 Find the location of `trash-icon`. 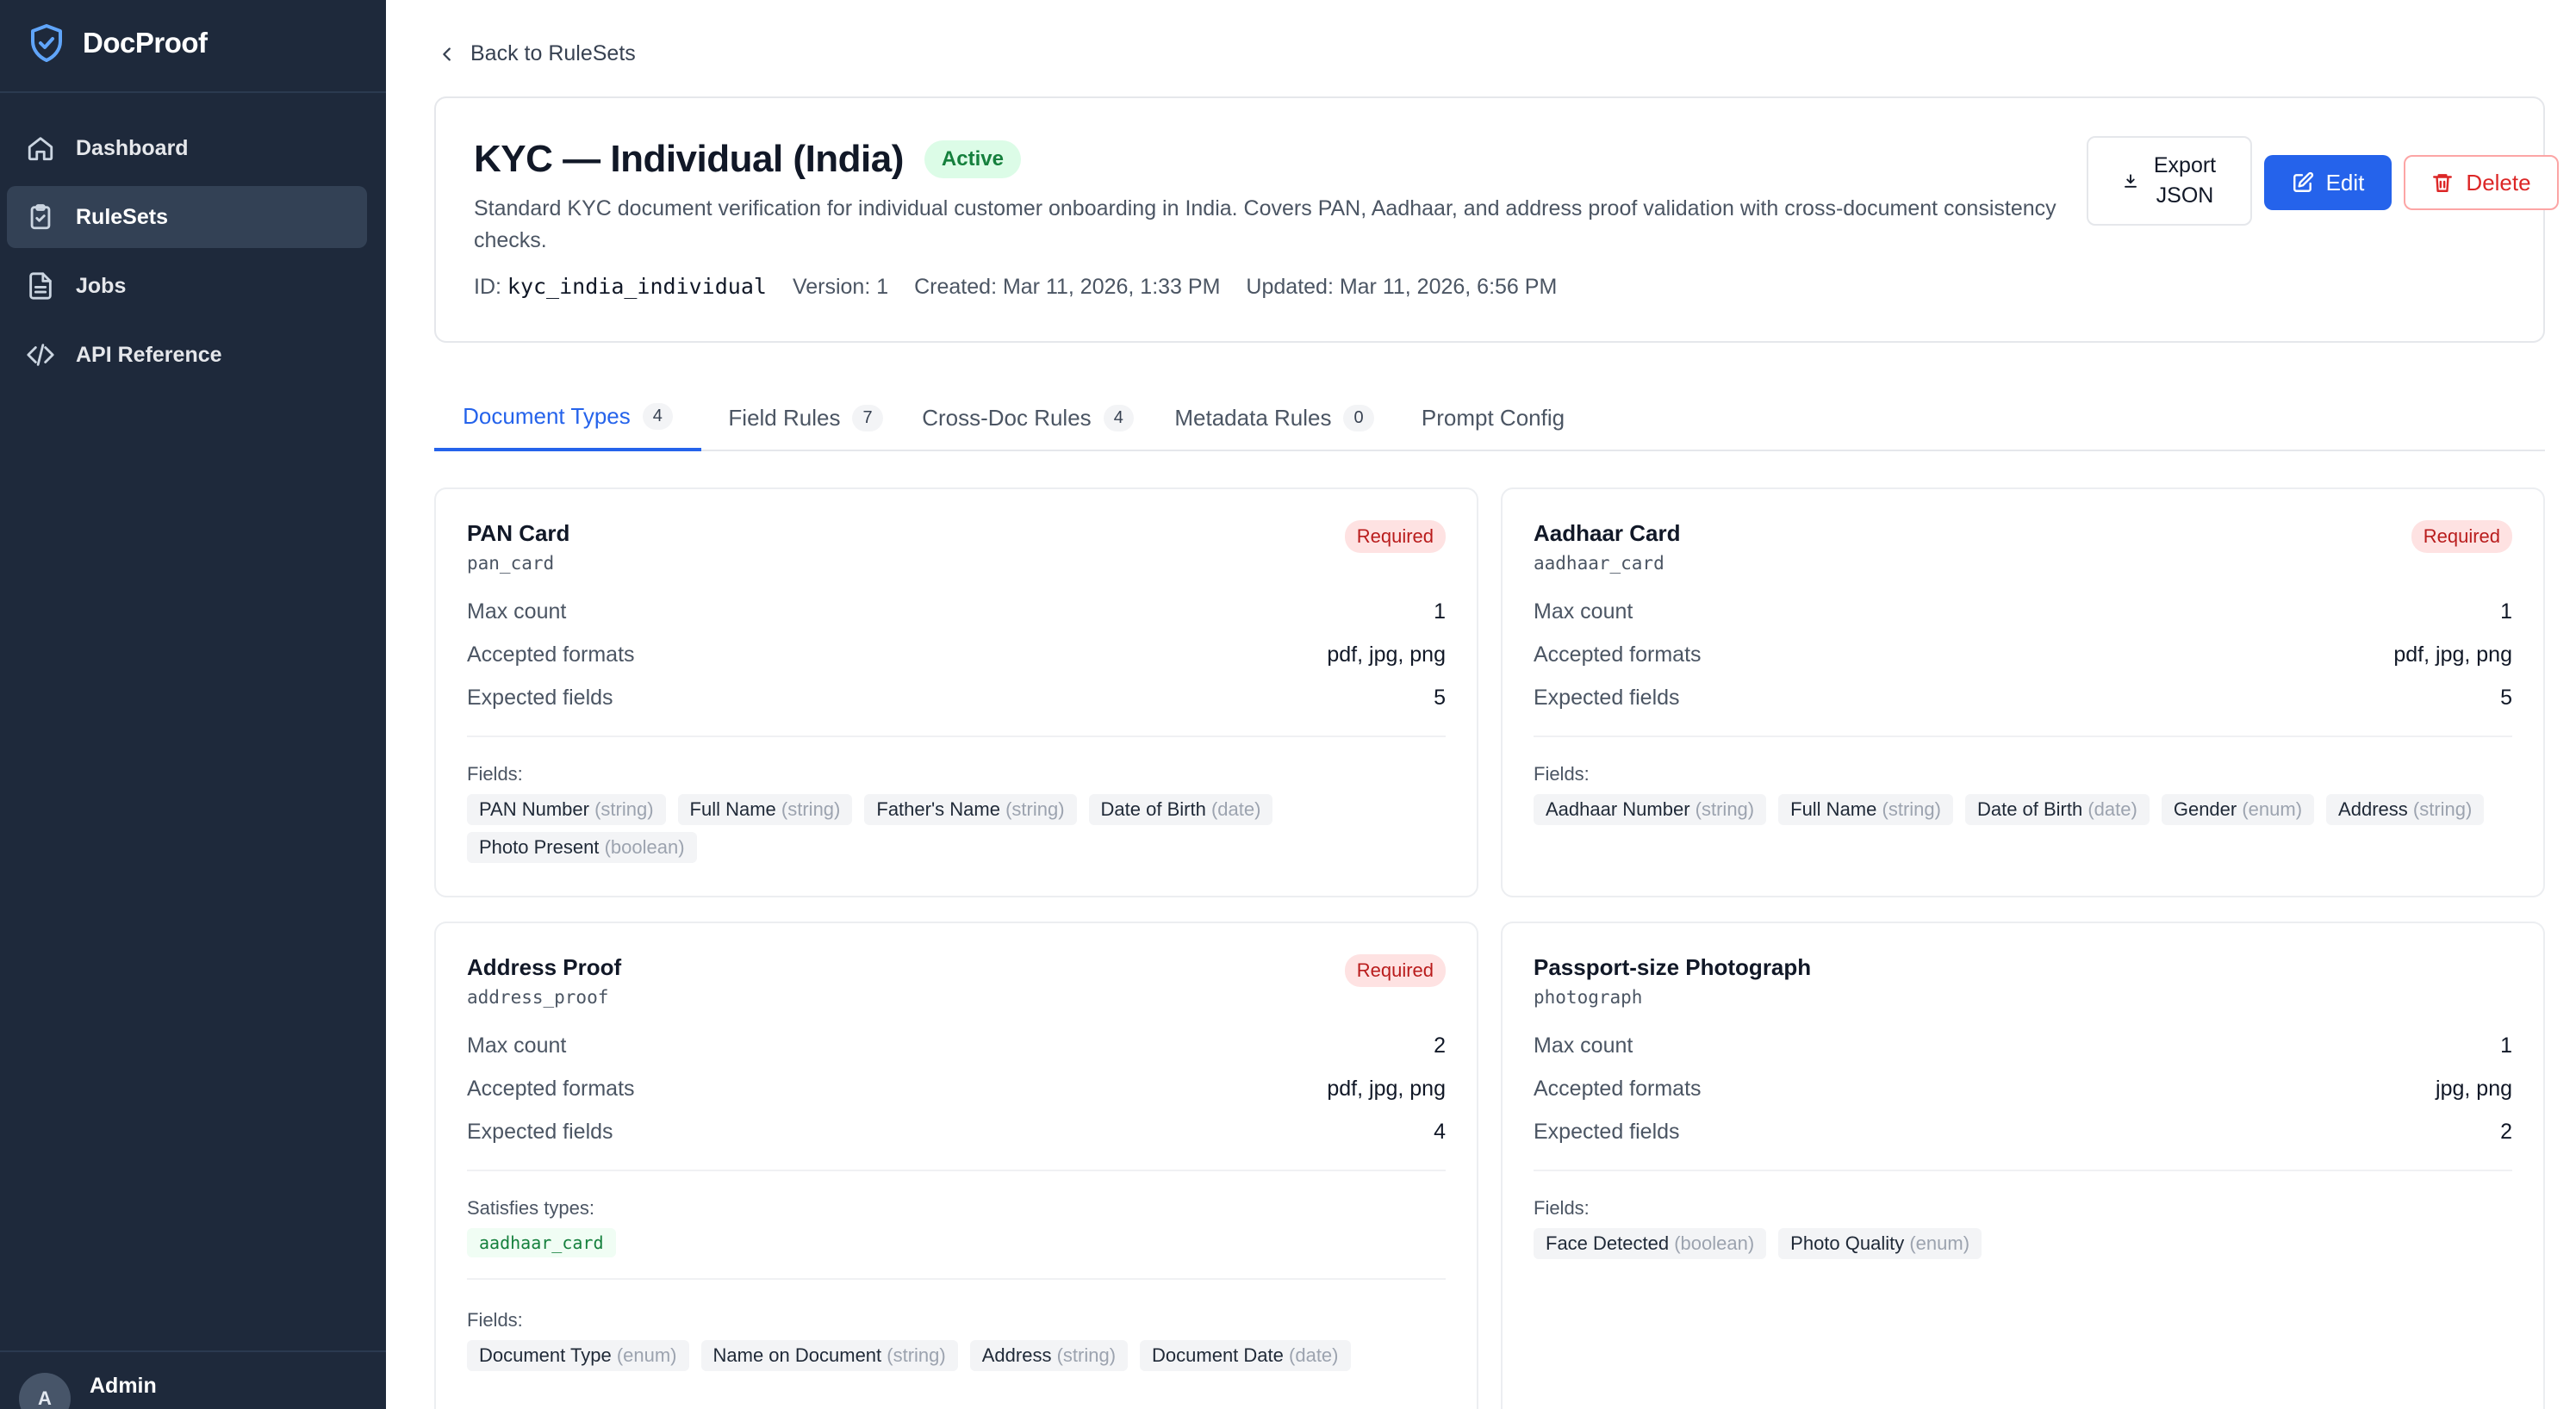

trash-icon is located at coordinates (2443, 183).